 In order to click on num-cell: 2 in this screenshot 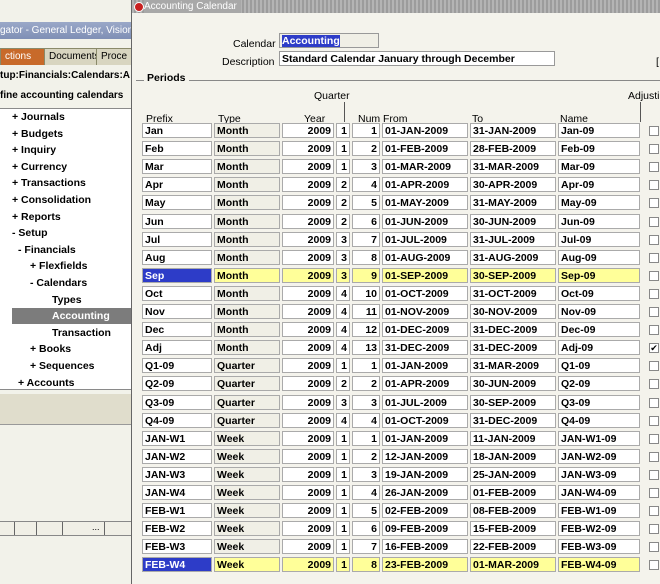, I will do `click(366, 456)`.